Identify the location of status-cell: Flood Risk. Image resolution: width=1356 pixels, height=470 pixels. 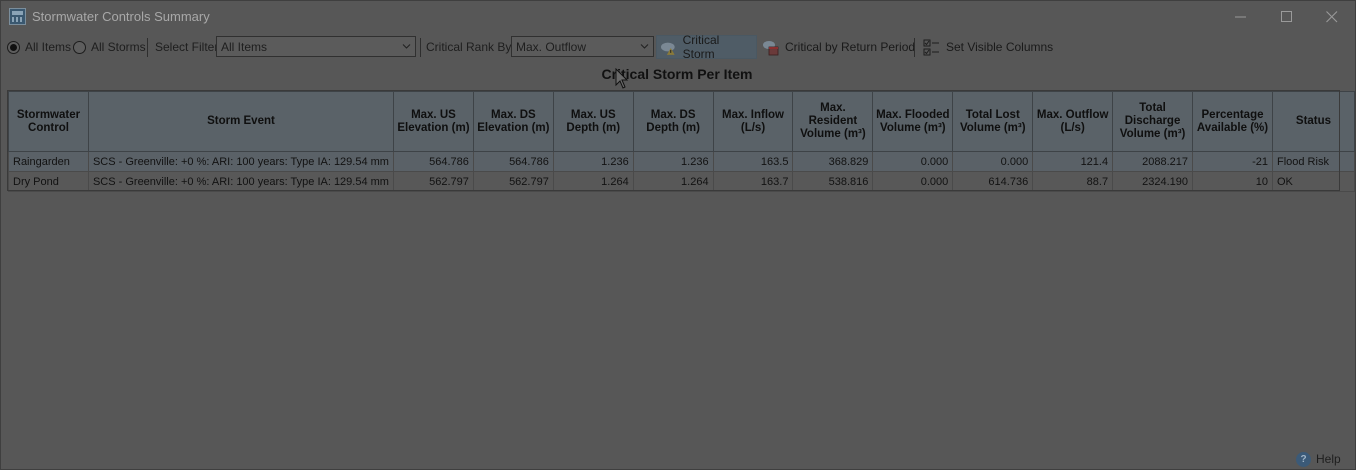
(1313, 161).